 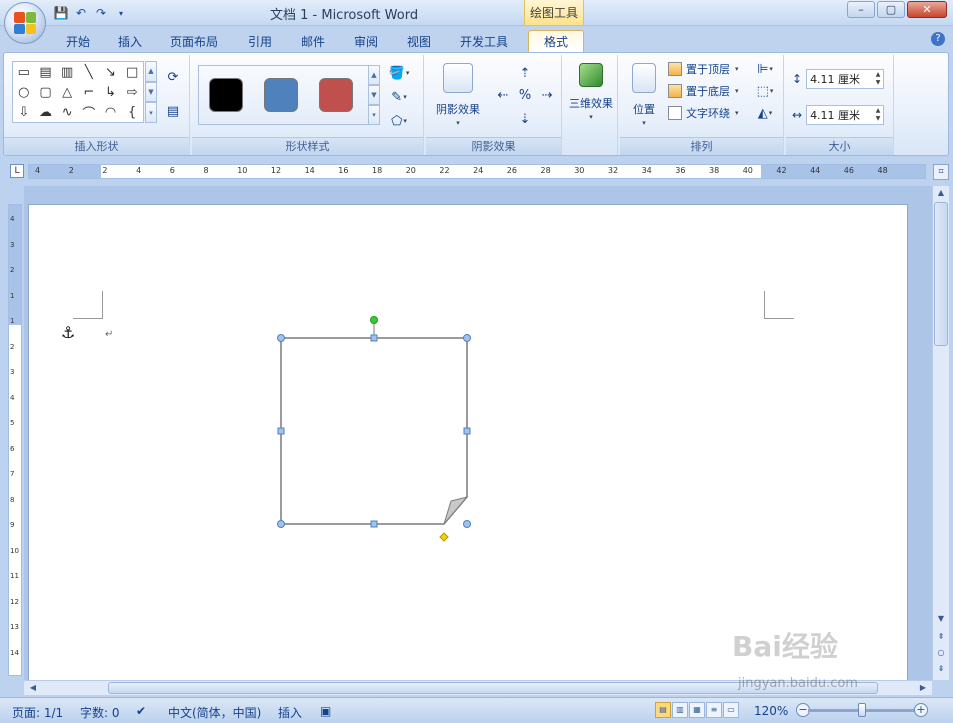 I want to click on undo-icon: ↶, so click(x=81, y=13).